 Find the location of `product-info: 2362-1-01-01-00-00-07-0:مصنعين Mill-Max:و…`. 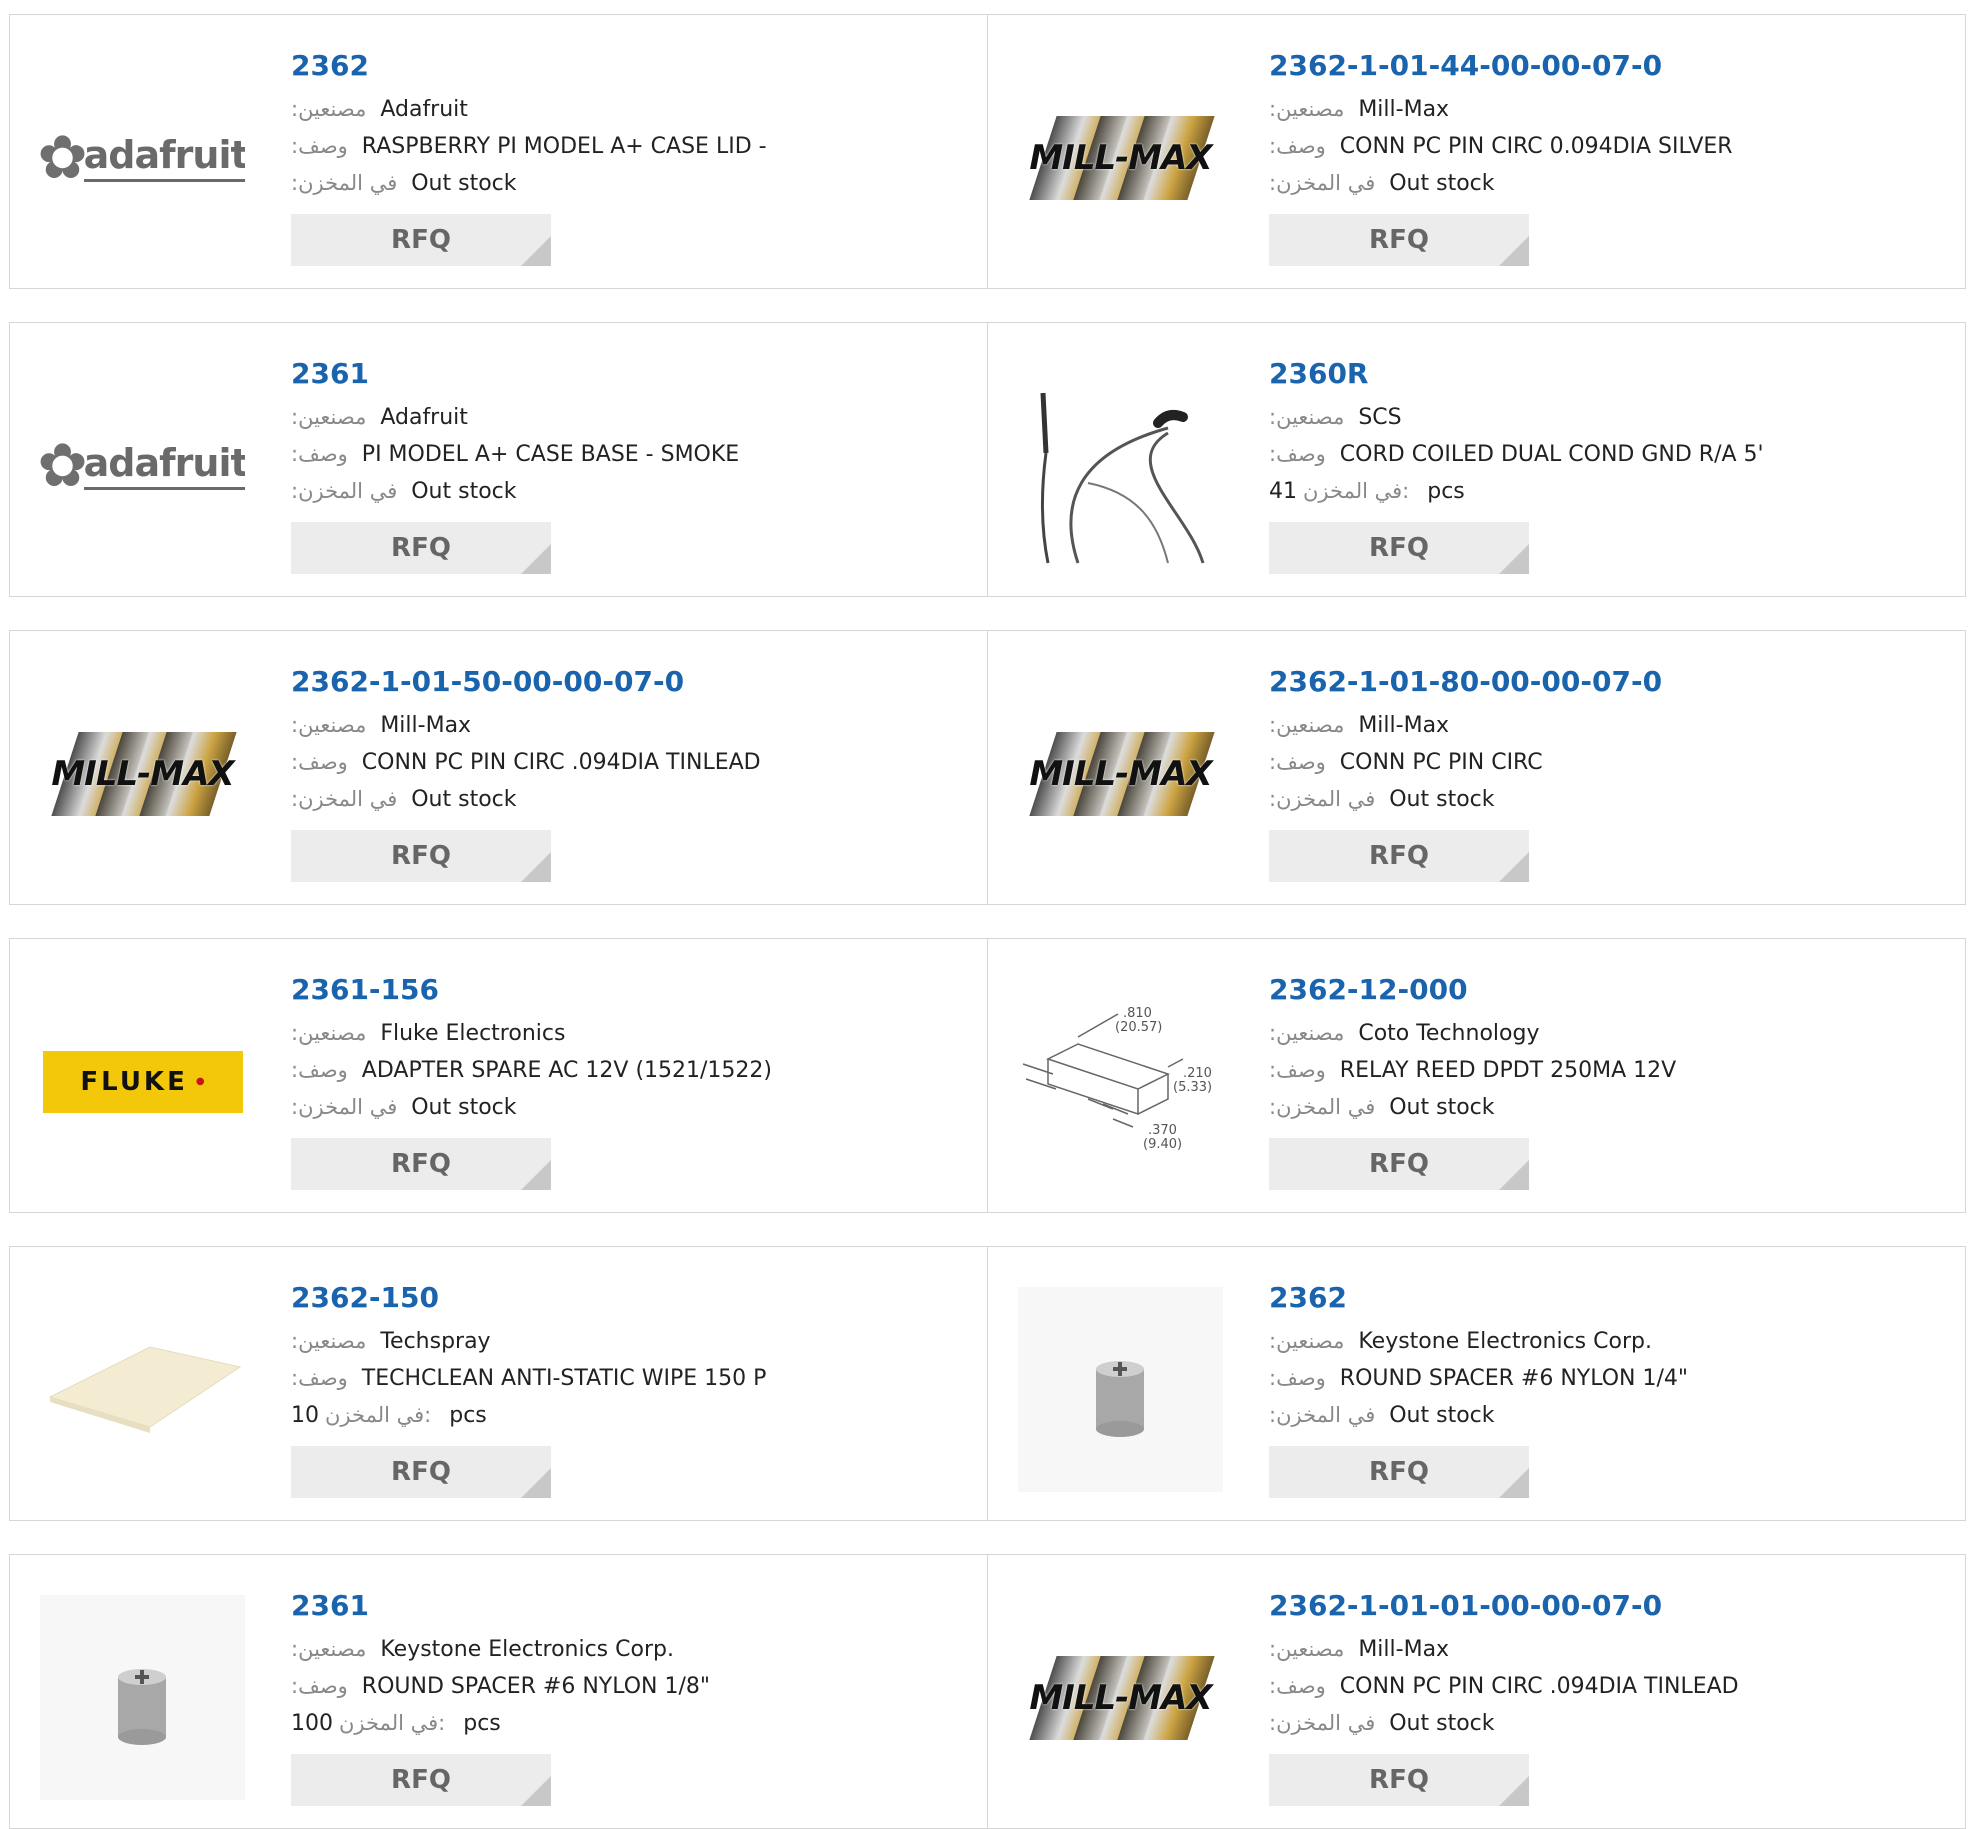

product-info: 2362-1-01-01-00-00-07-0:مصنعين Mill-Max:و… is located at coordinates (1599, 1695).